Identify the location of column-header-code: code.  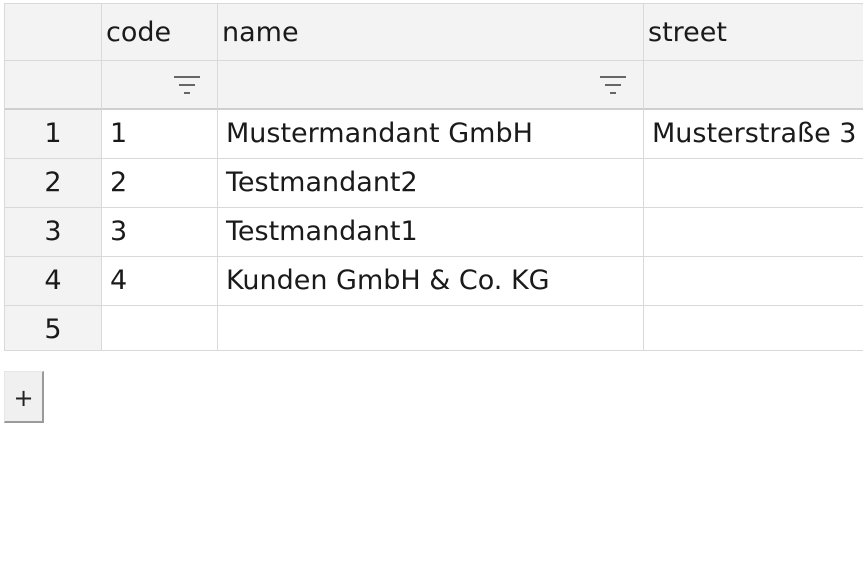
(160, 32).